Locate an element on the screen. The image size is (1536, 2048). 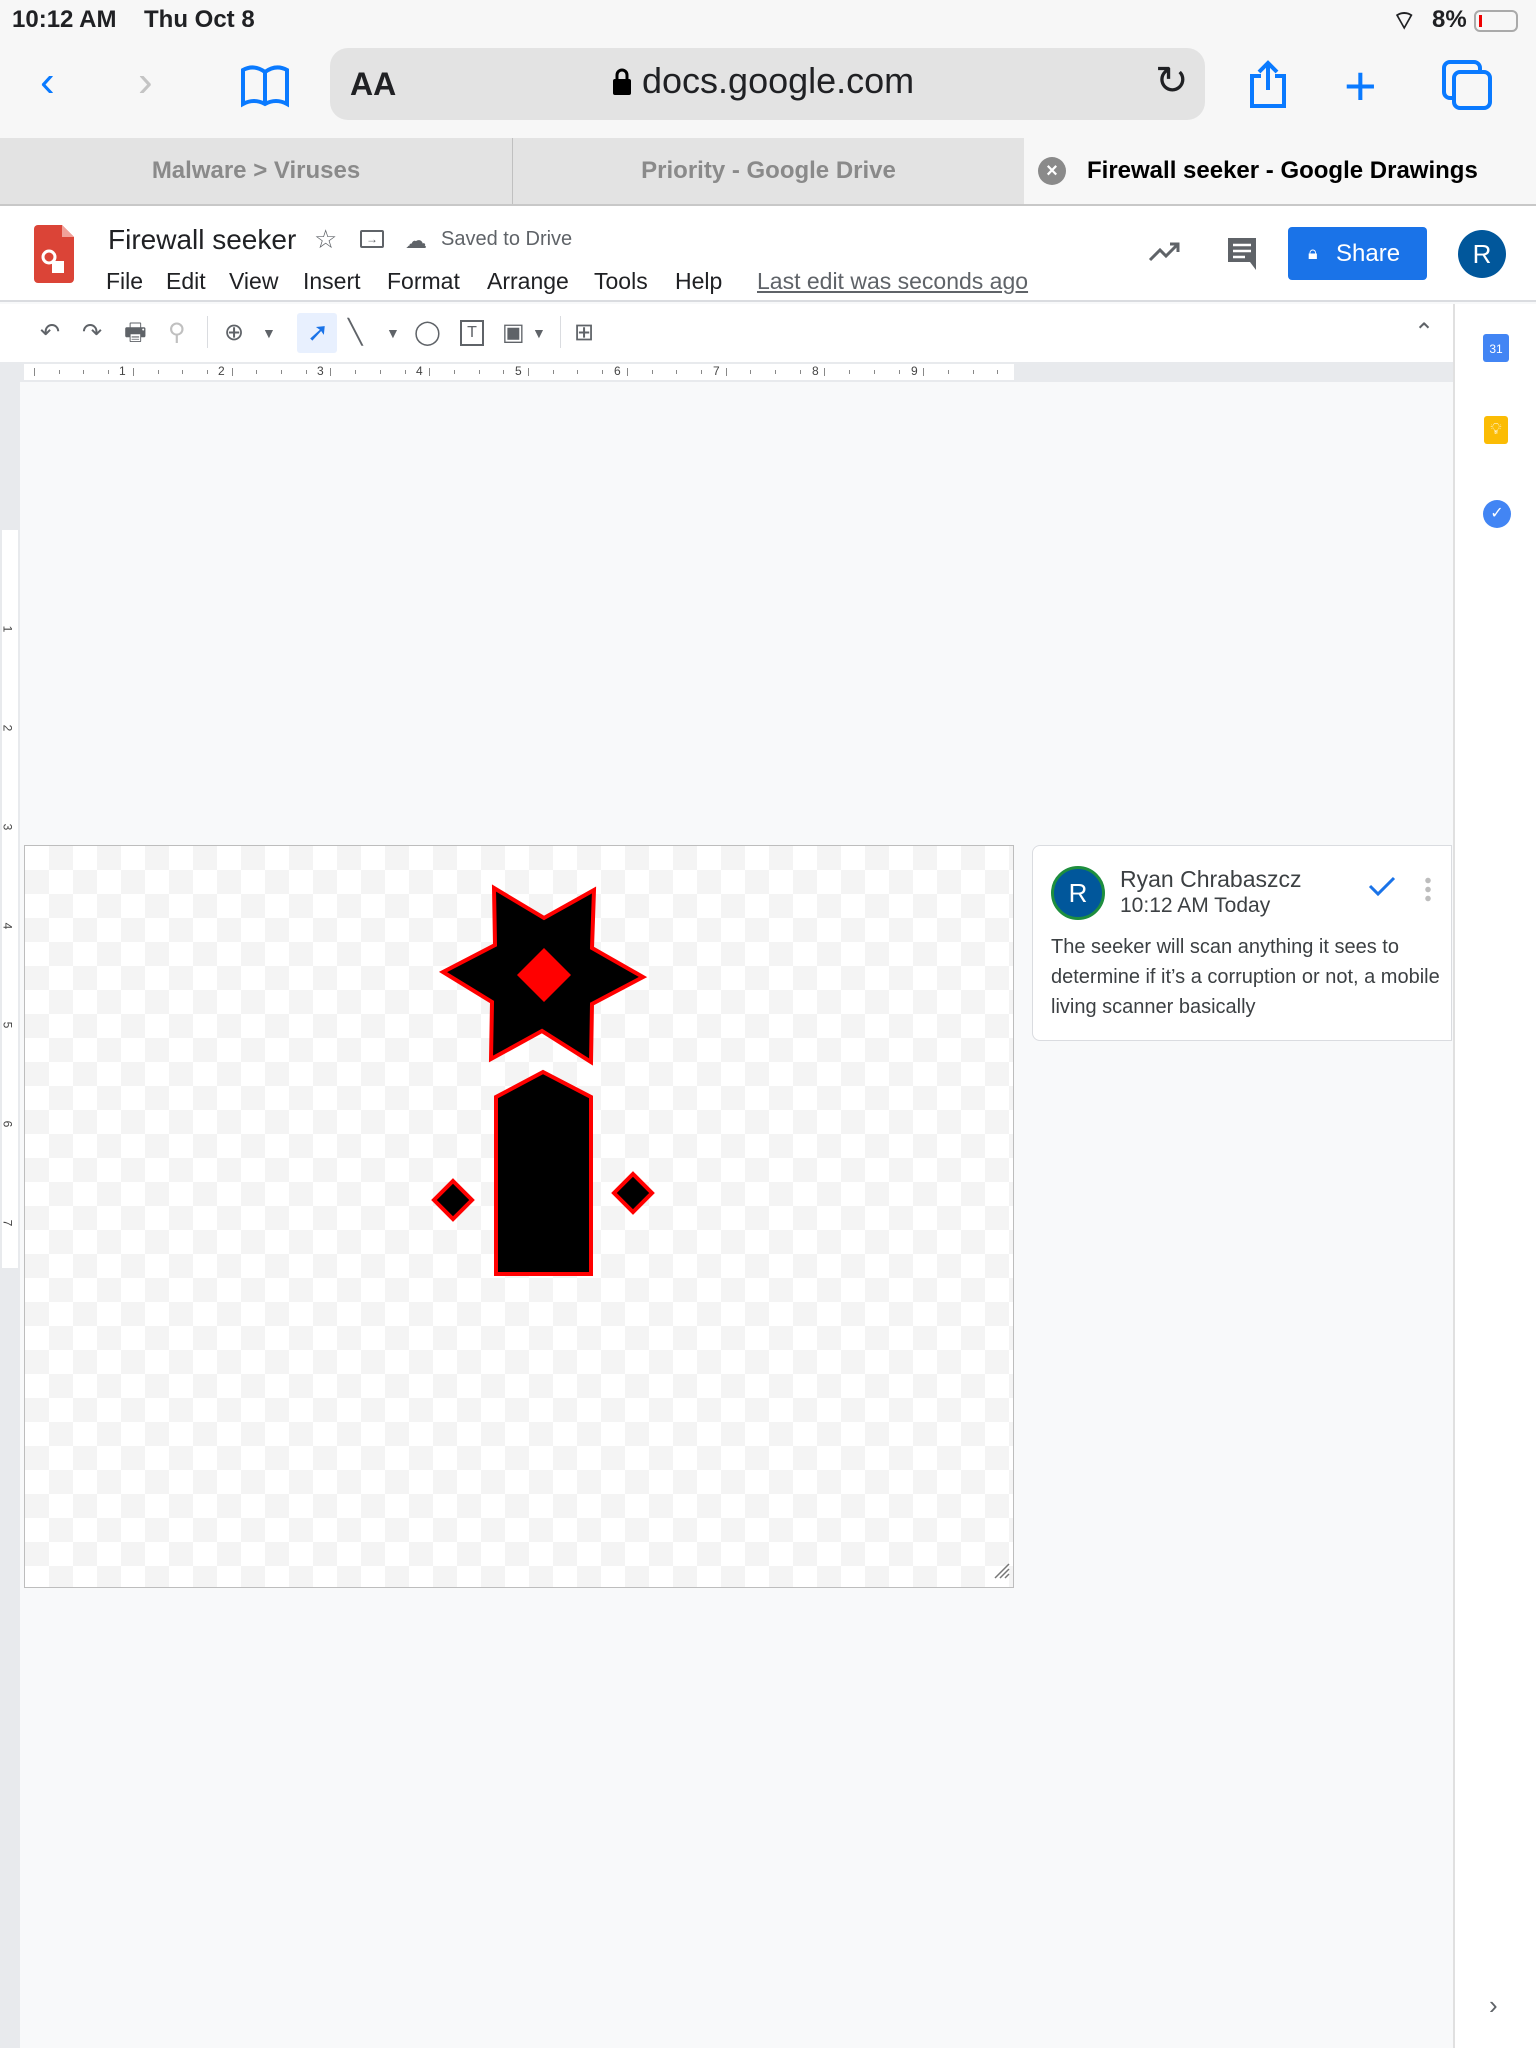
add-comment-icon: ⊞ is located at coordinates (584, 333).